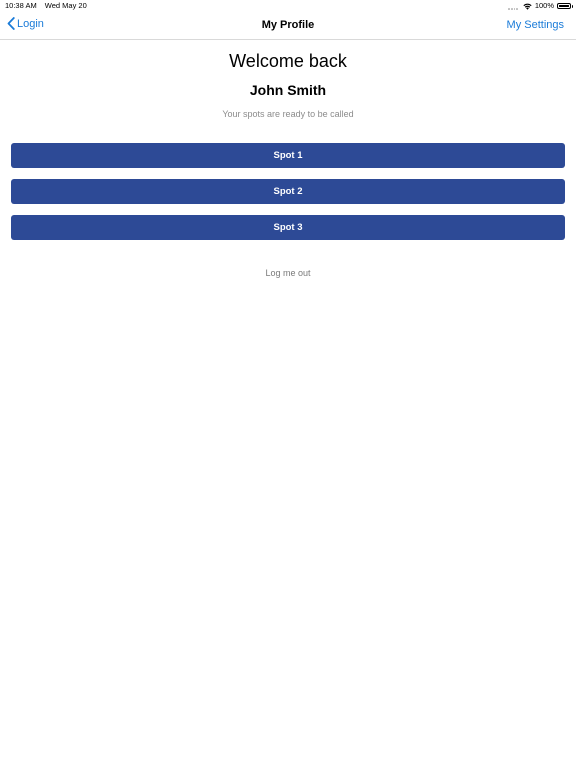 Image resolution: width=576 pixels, height=768 pixels. Describe the element at coordinates (544, 5) in the screenshot. I see `battery-percent: 100%` at that location.